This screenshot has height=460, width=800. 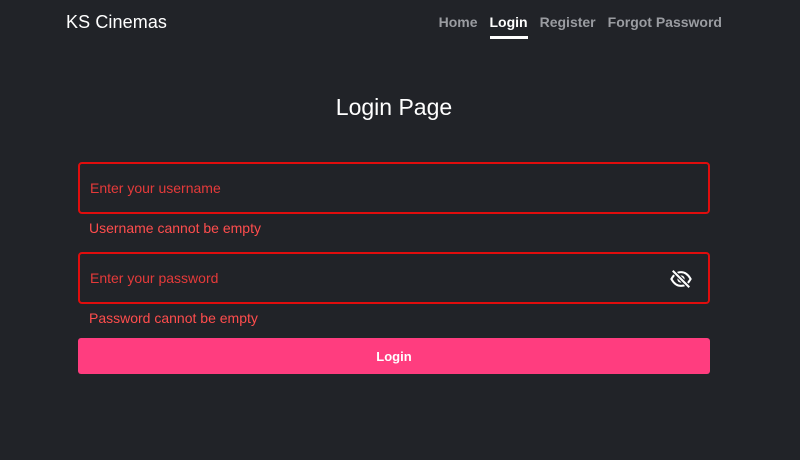 I want to click on username-field-container, so click(x=394, y=188).